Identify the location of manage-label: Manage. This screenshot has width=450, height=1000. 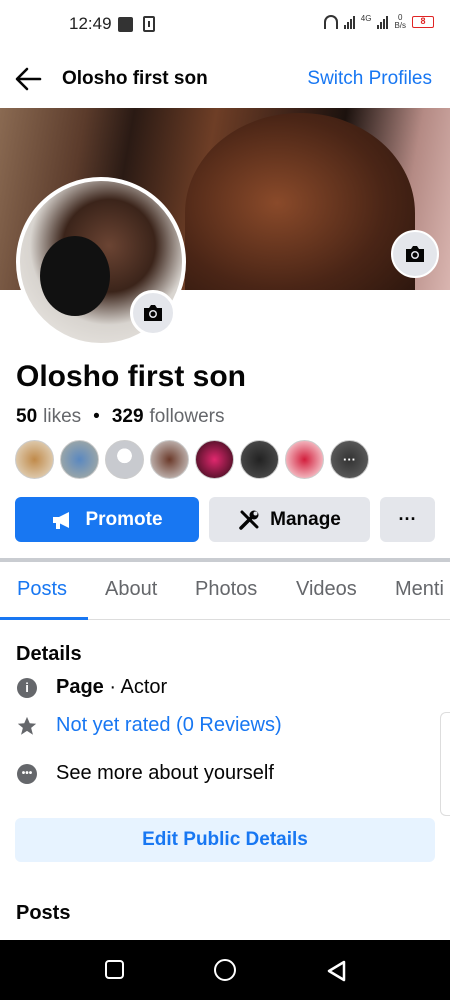
(305, 519).